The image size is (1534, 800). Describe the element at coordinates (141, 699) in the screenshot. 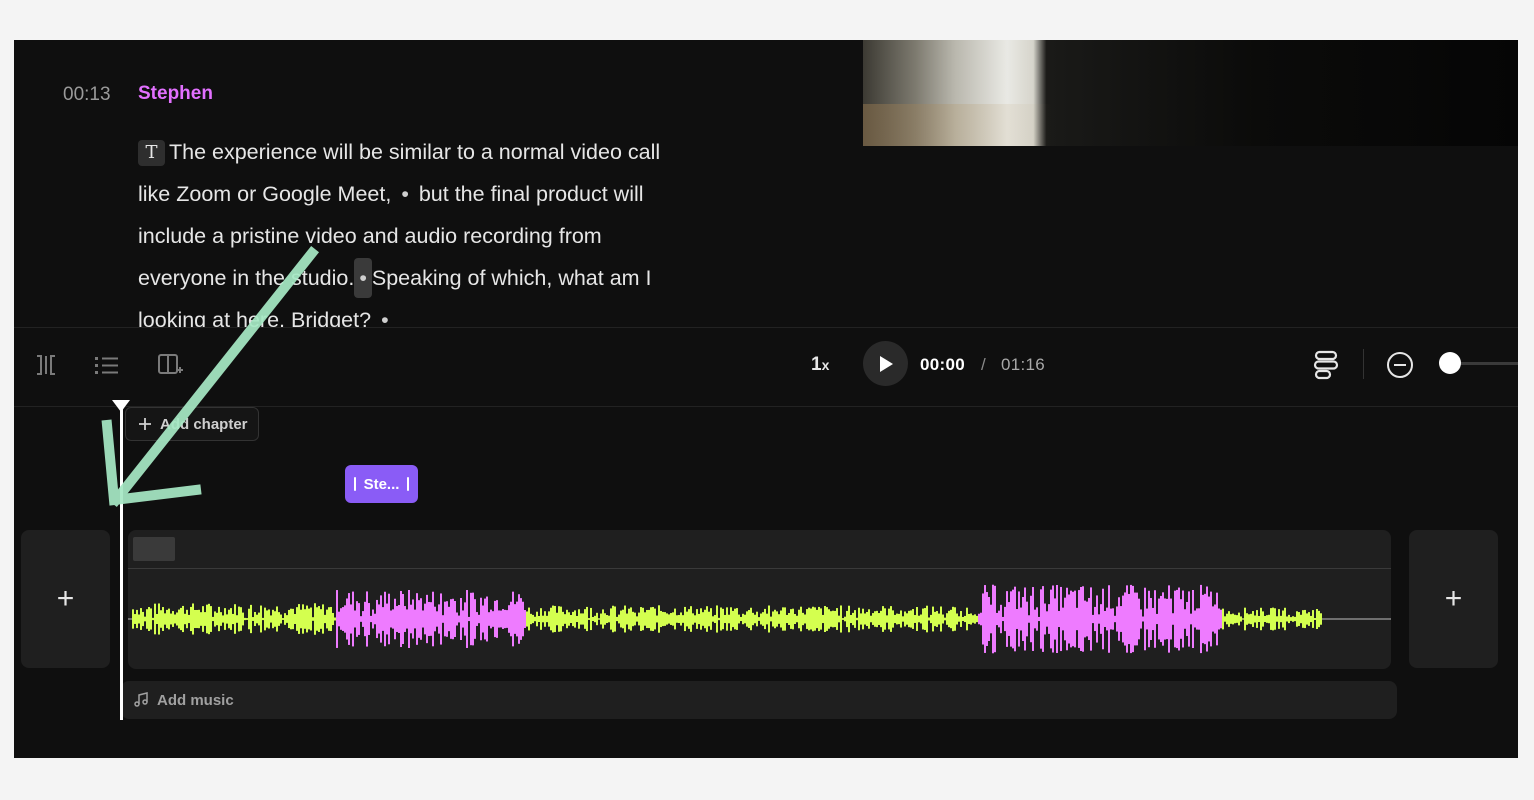

I see `music-icon` at that location.